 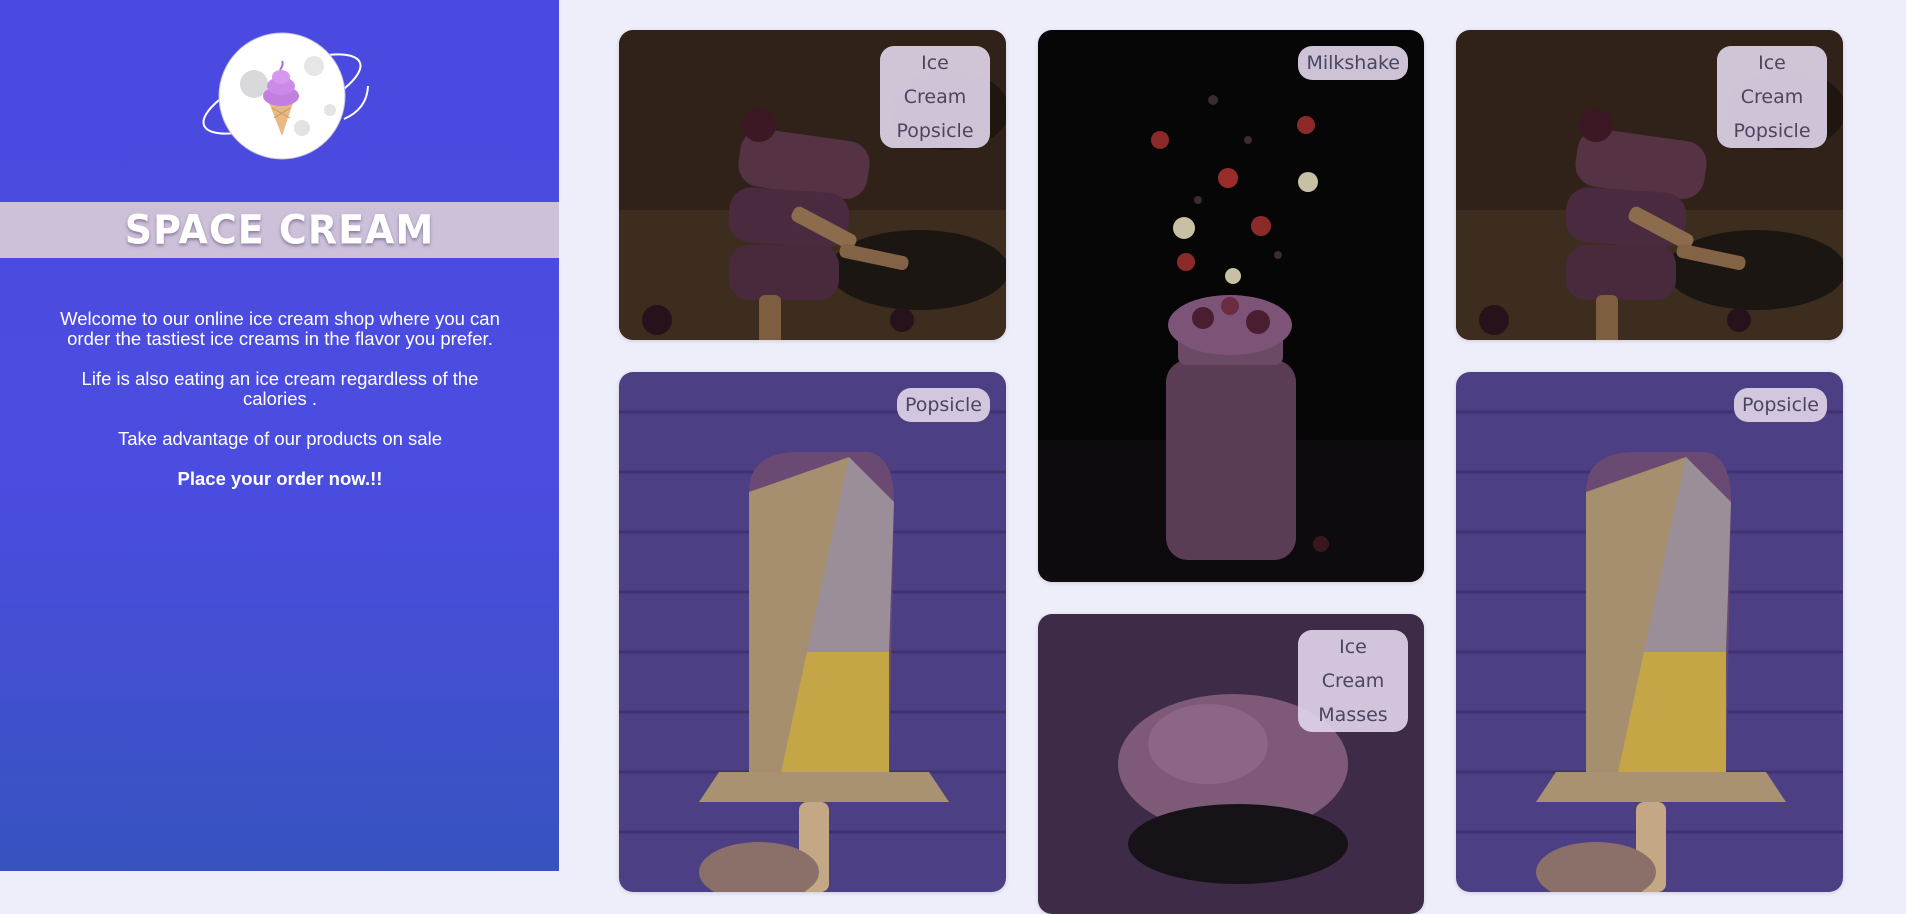 What do you see at coordinates (1353, 63) in the screenshot?
I see `product-tag: Milkshake` at bounding box center [1353, 63].